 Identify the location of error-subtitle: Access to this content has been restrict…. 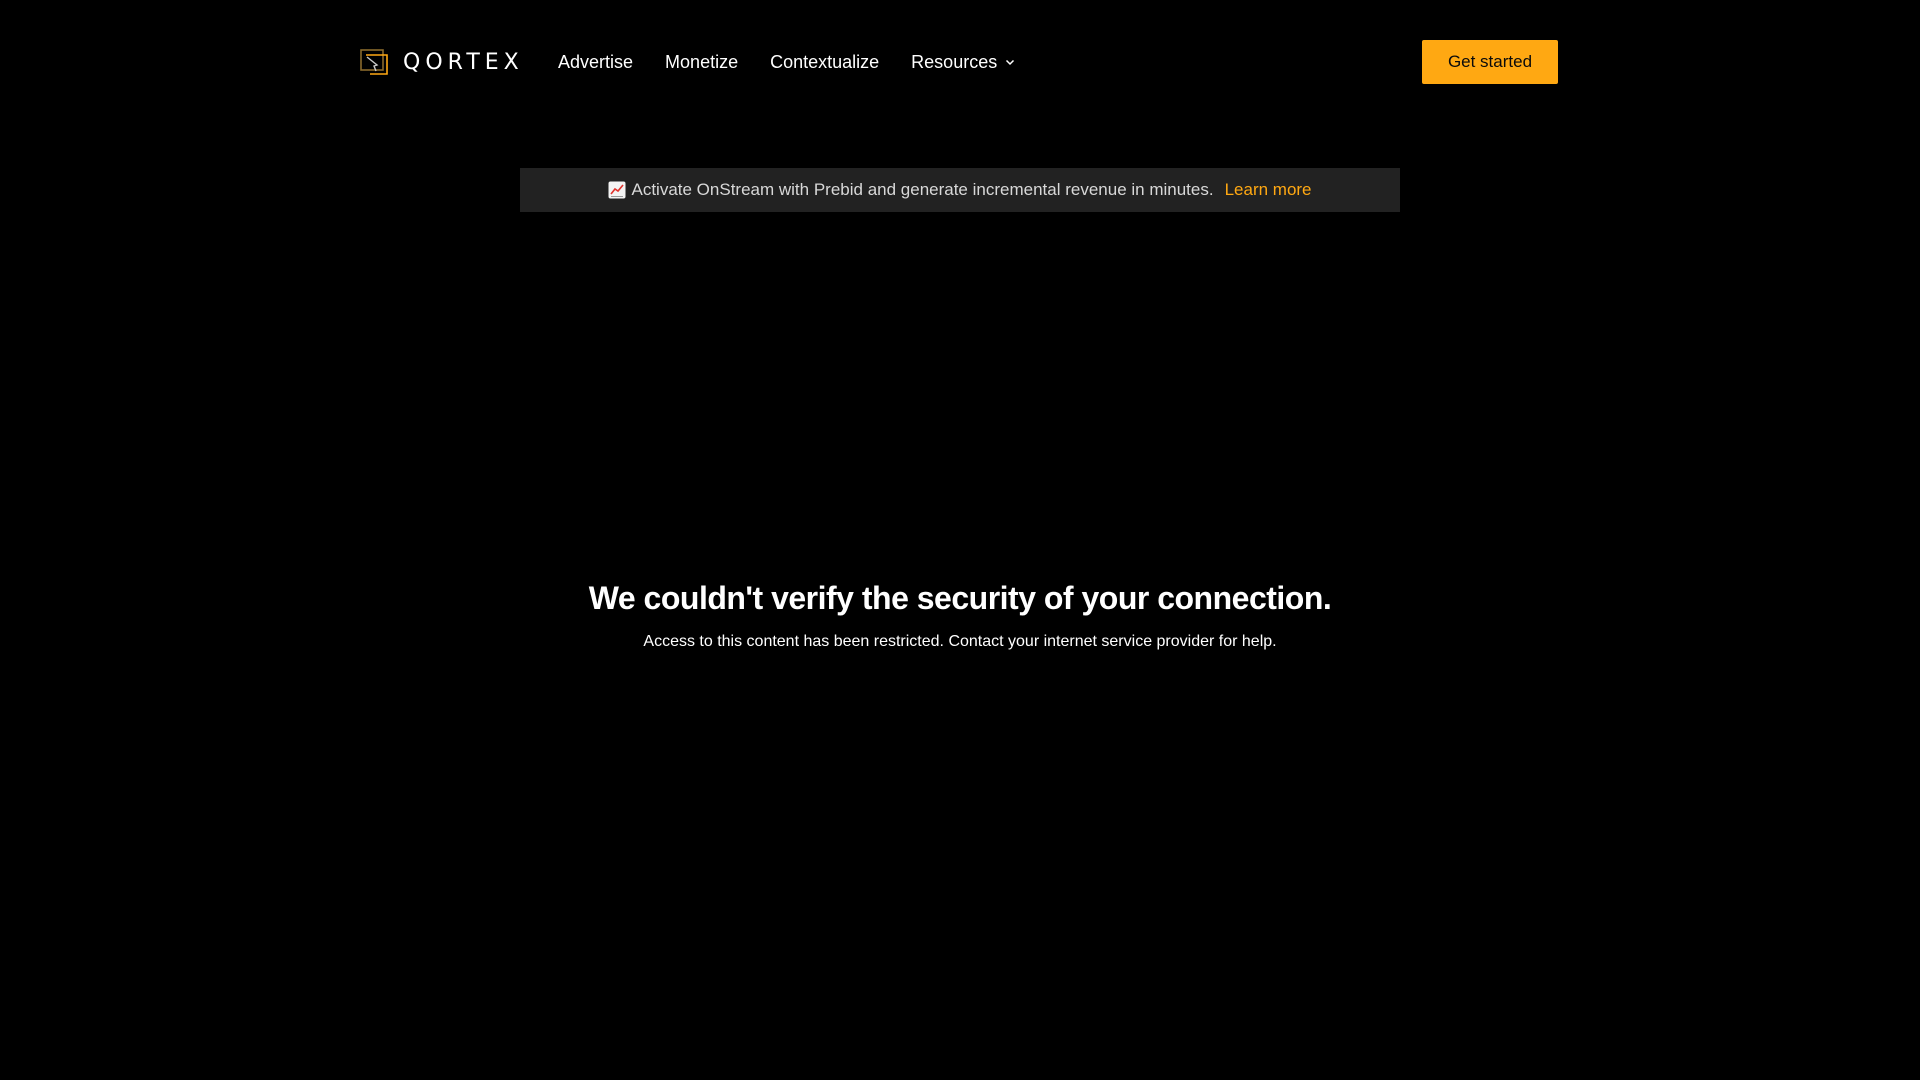
(960, 641).